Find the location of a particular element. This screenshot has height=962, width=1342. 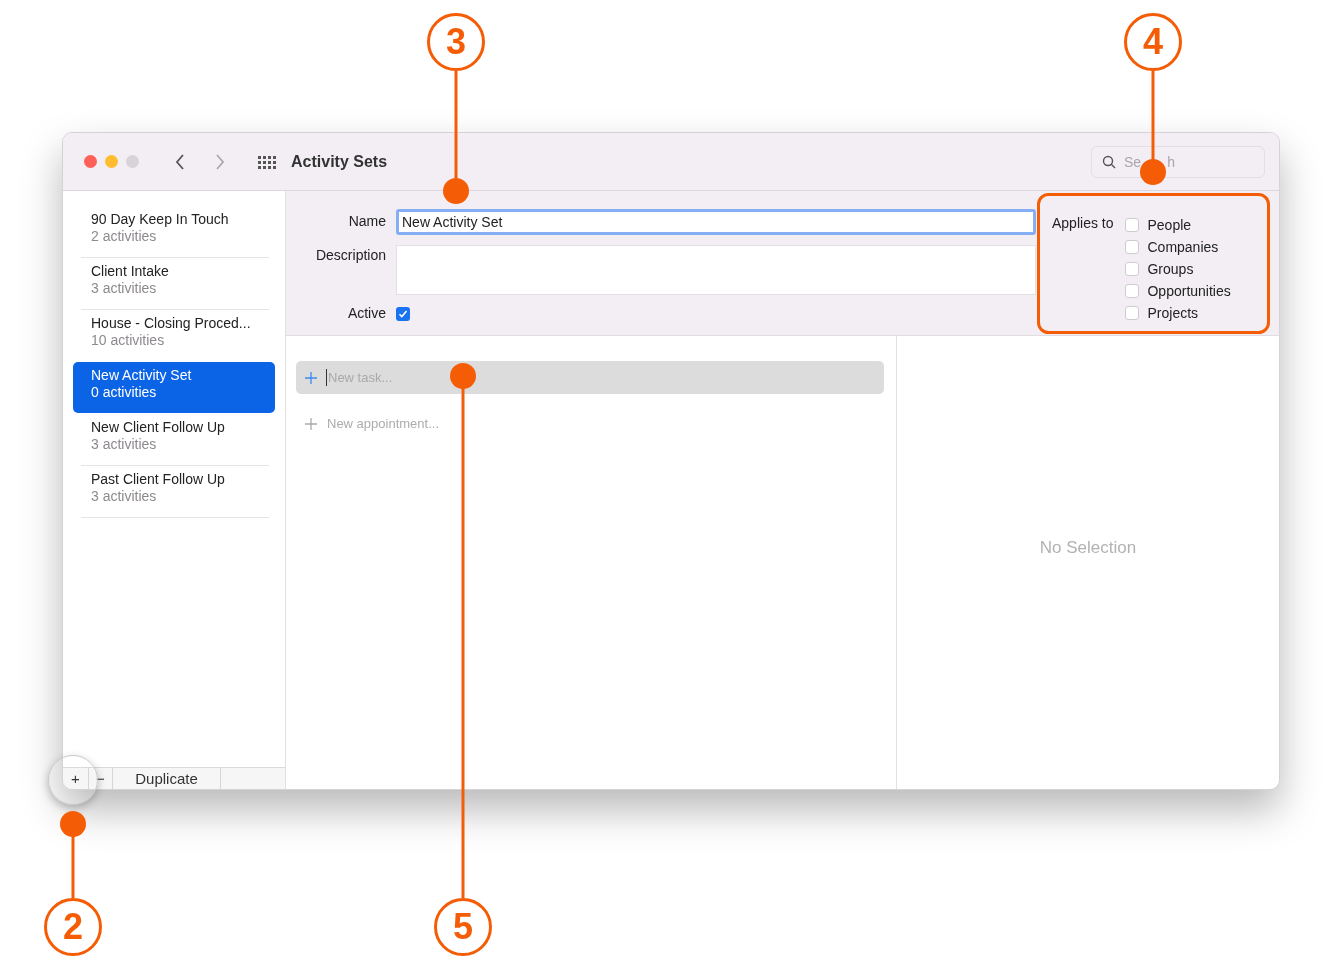

search-placeholder: Se is located at coordinates (1133, 161).